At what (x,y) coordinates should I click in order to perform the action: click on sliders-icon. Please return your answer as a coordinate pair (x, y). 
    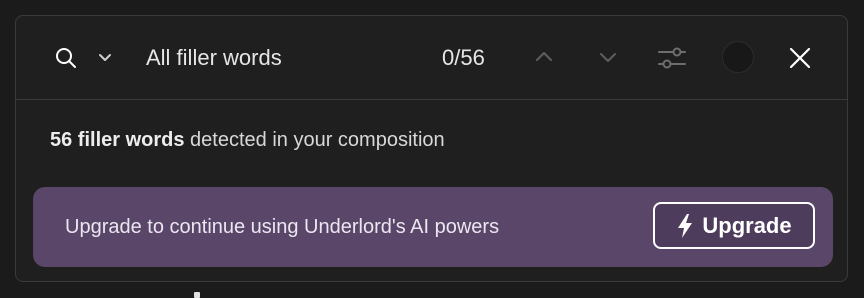
    Looking at the image, I should click on (672, 58).